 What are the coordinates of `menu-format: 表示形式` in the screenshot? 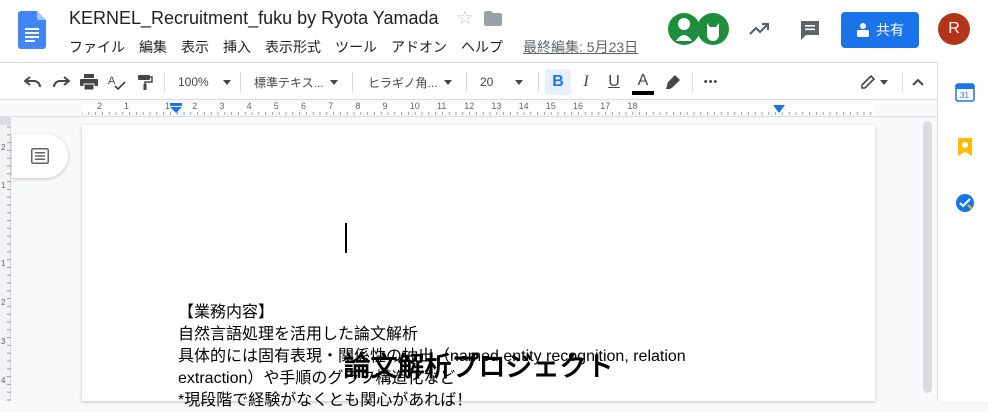 It's located at (293, 47).